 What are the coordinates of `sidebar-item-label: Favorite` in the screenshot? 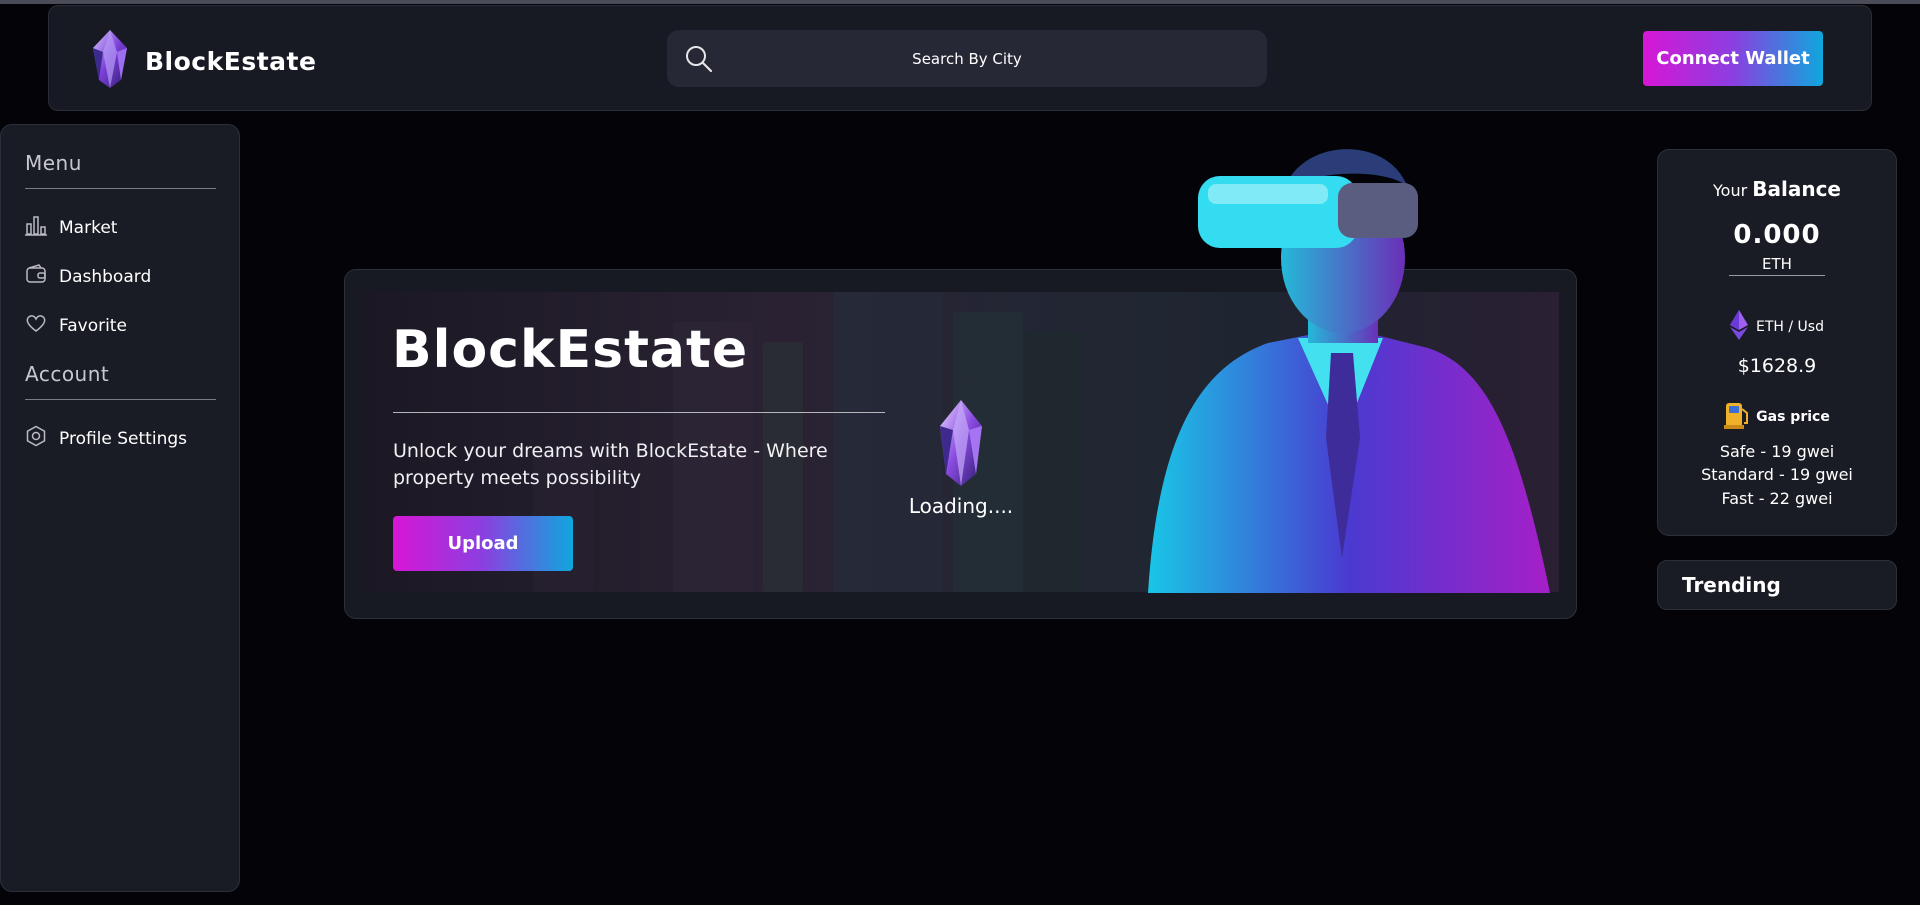 It's located at (93, 325).